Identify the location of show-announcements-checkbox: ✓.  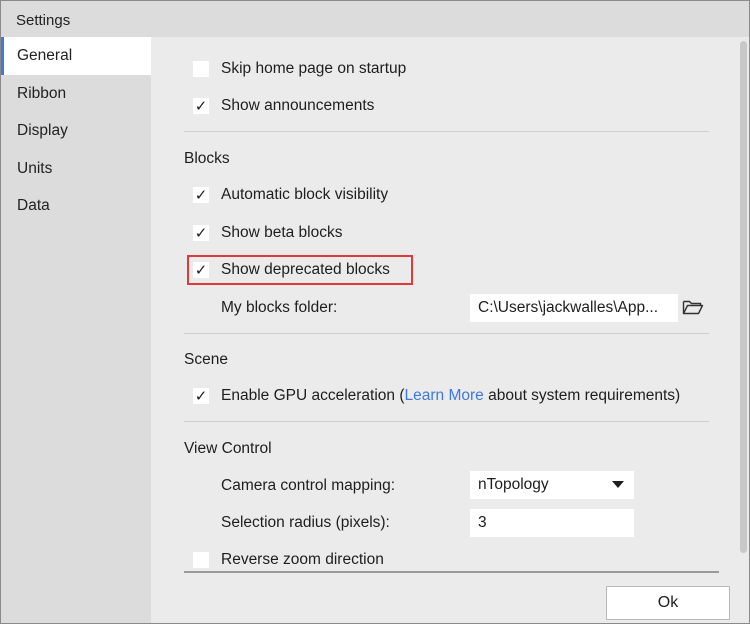
(201, 106).